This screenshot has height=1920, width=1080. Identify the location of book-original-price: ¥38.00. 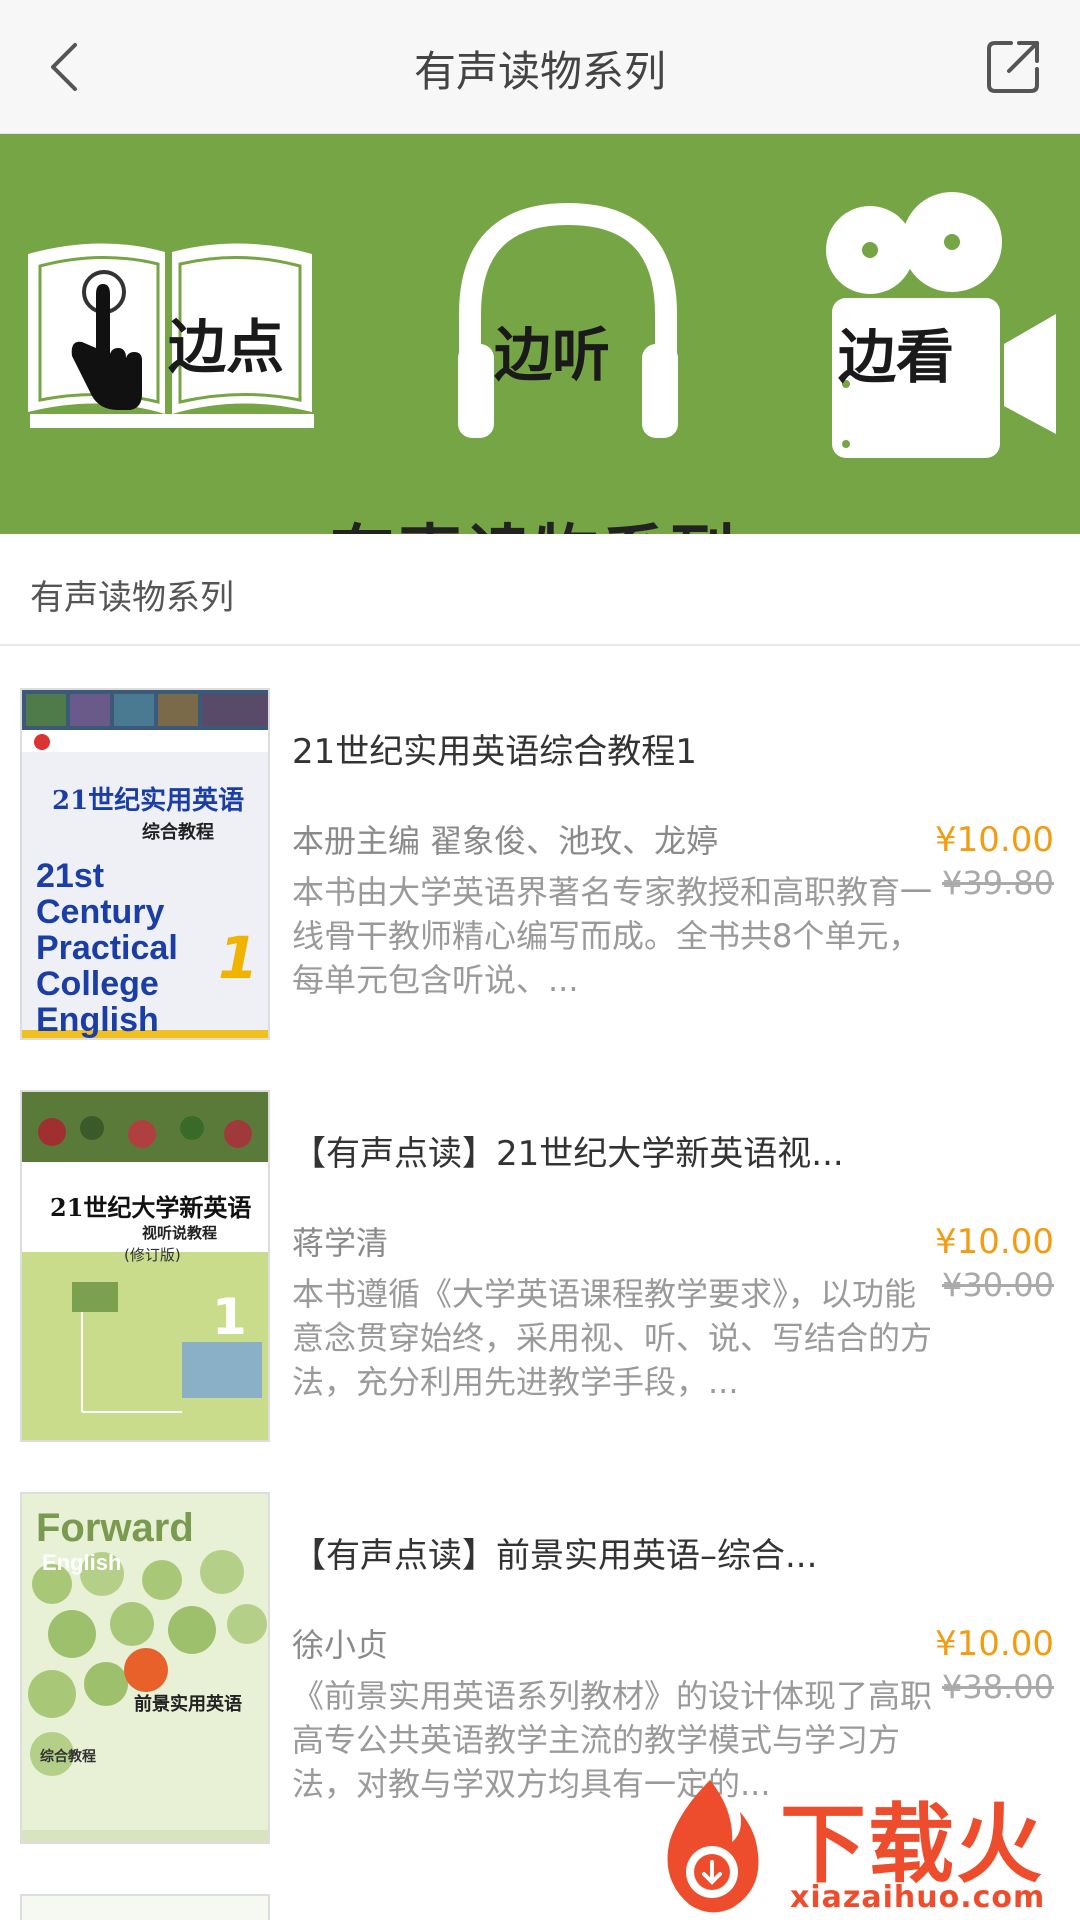
(998, 1687).